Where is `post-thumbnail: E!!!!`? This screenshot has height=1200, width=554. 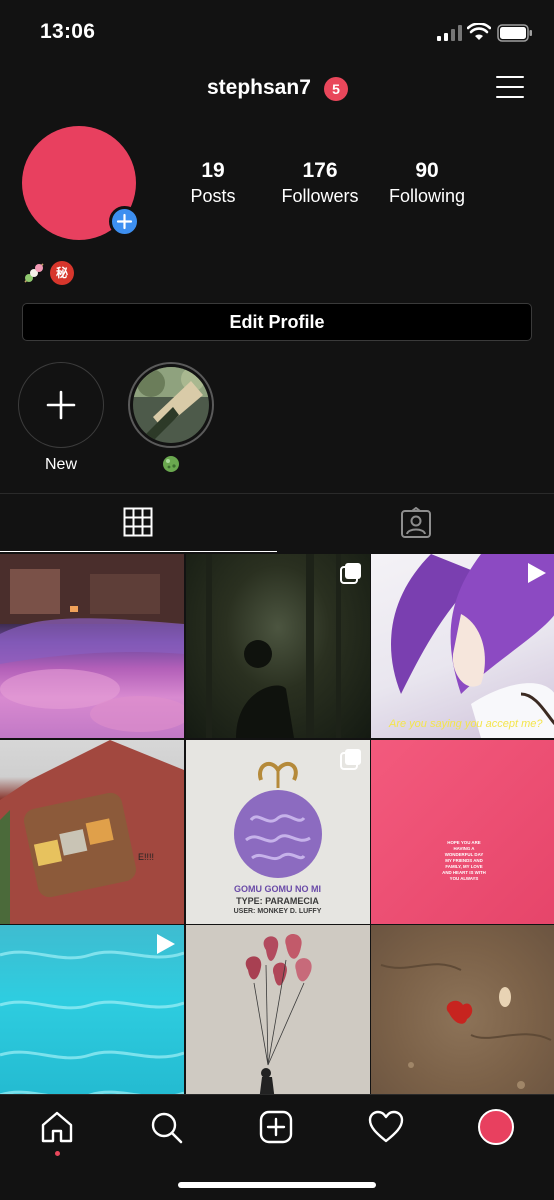 post-thumbnail: E!!!! is located at coordinates (92, 831).